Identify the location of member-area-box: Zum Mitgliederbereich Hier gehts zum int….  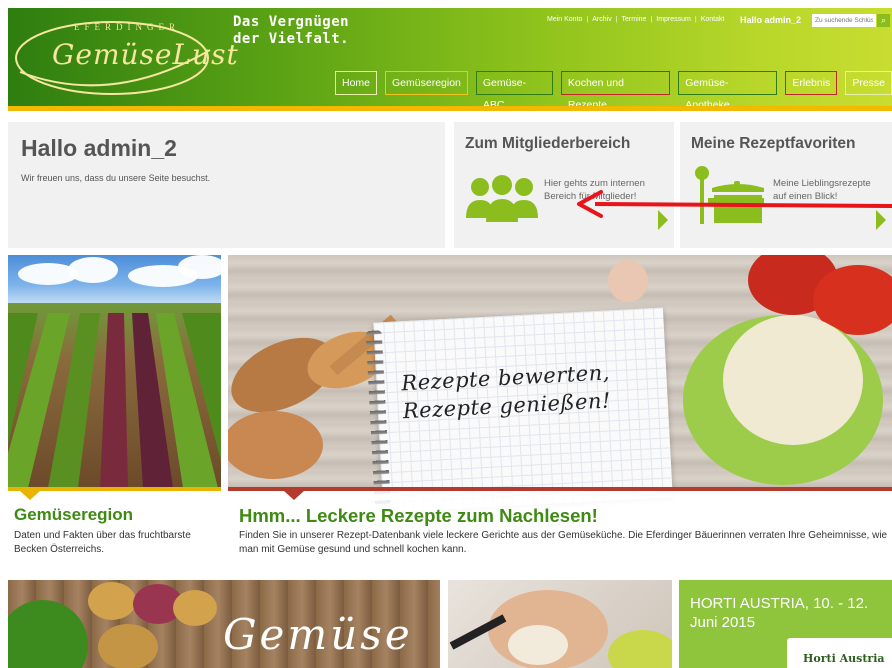
(564, 185).